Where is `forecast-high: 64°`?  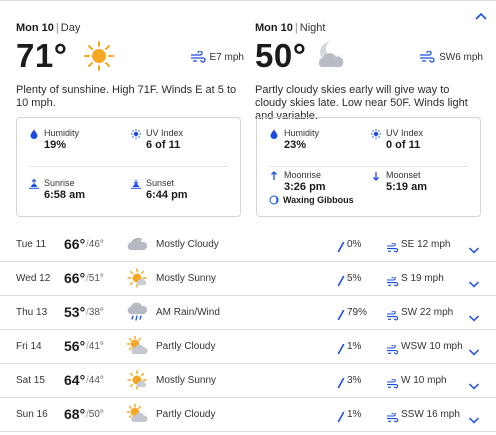
forecast-high: 64° is located at coordinates (75, 380).